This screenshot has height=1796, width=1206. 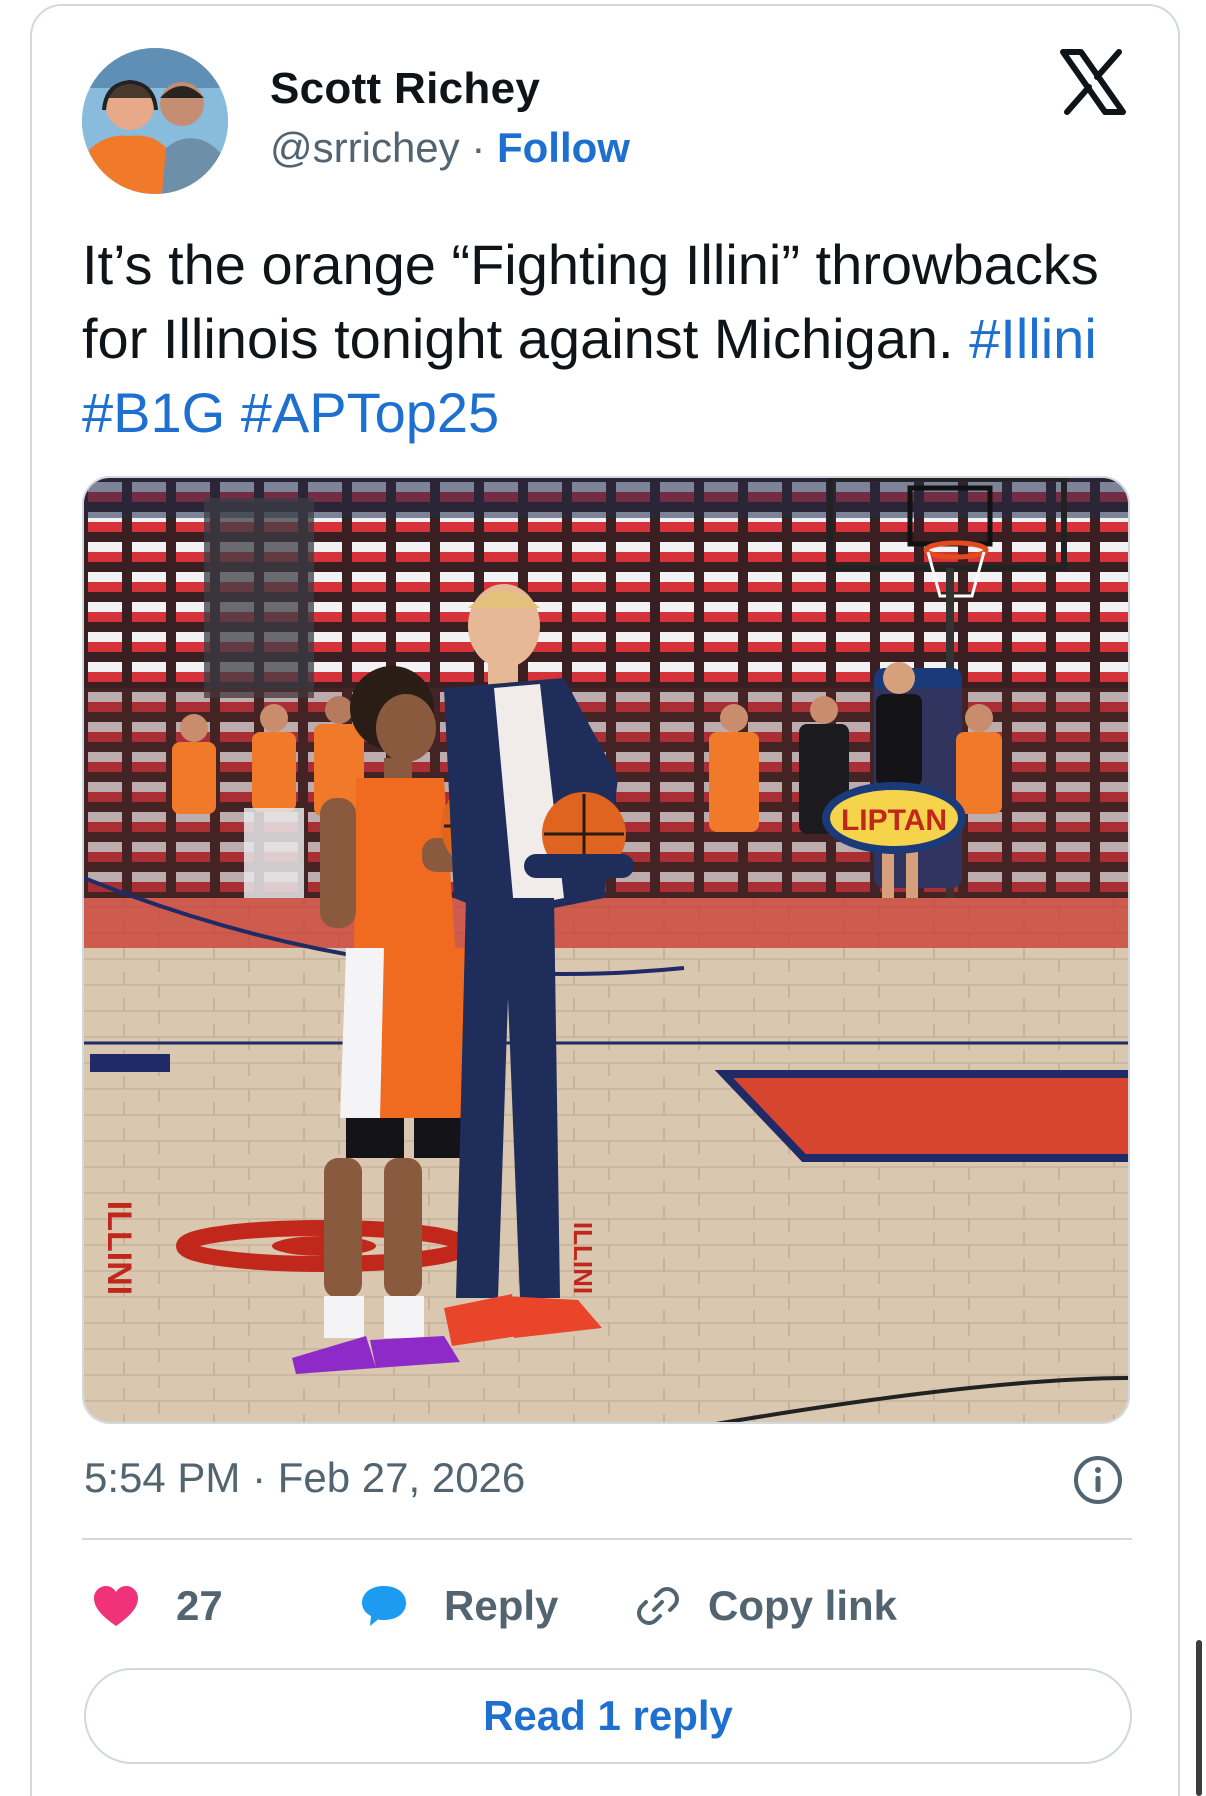 I want to click on like-count: 27, so click(x=199, y=1605).